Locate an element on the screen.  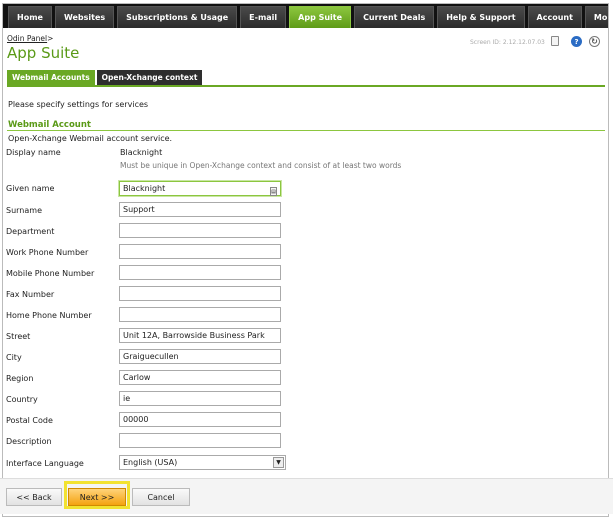
page-title: App Suite is located at coordinates (43, 53).